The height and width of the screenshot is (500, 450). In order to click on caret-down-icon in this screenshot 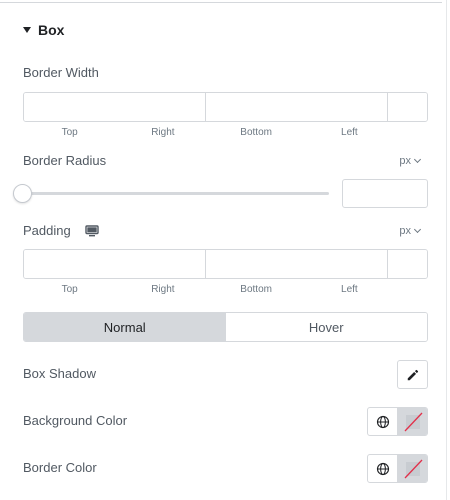, I will do `click(27, 30)`.